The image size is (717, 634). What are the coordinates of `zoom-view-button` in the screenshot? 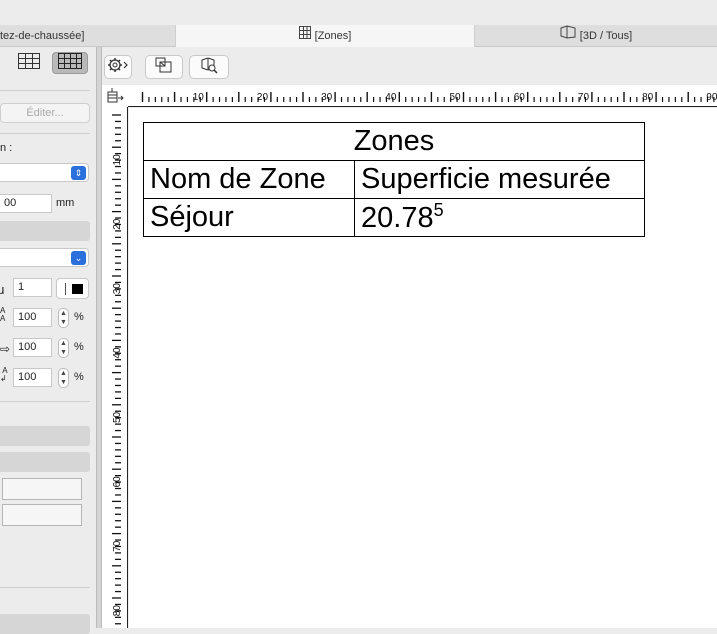 It's located at (209, 67).